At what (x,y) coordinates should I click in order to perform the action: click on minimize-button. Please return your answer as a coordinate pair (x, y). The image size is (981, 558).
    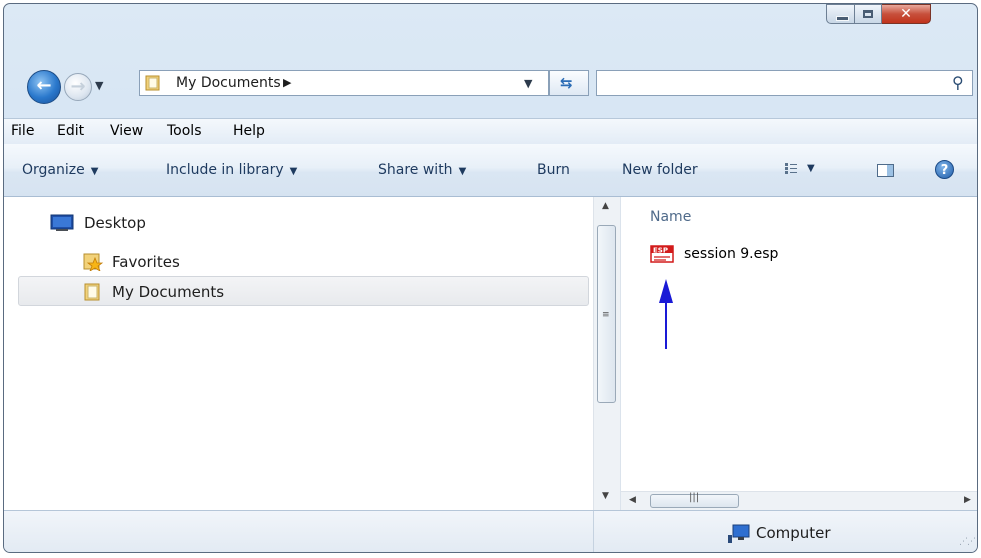
    Looking at the image, I should click on (840, 14).